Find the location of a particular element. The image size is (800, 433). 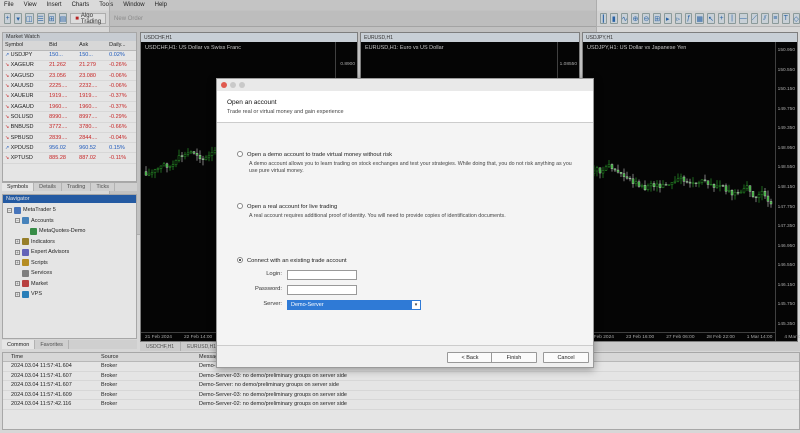

dialog-titlebar is located at coordinates (405, 85).